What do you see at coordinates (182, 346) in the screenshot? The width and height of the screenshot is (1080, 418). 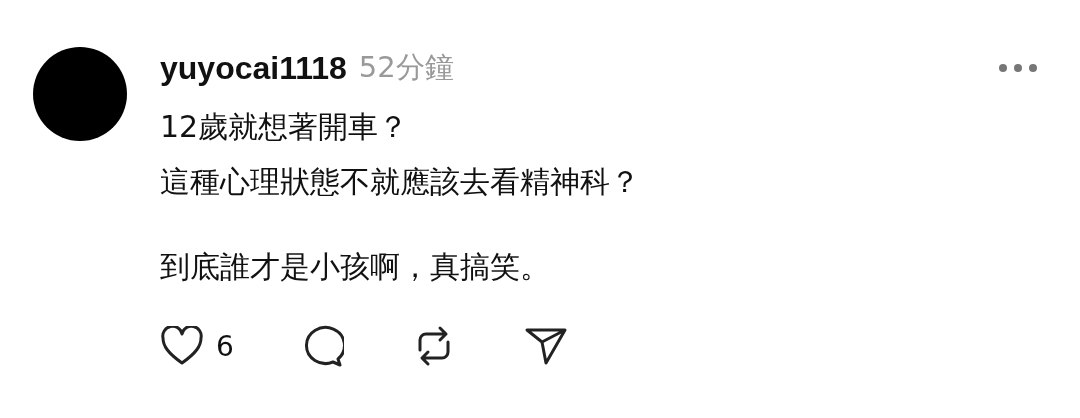 I see `heart-icon` at bounding box center [182, 346].